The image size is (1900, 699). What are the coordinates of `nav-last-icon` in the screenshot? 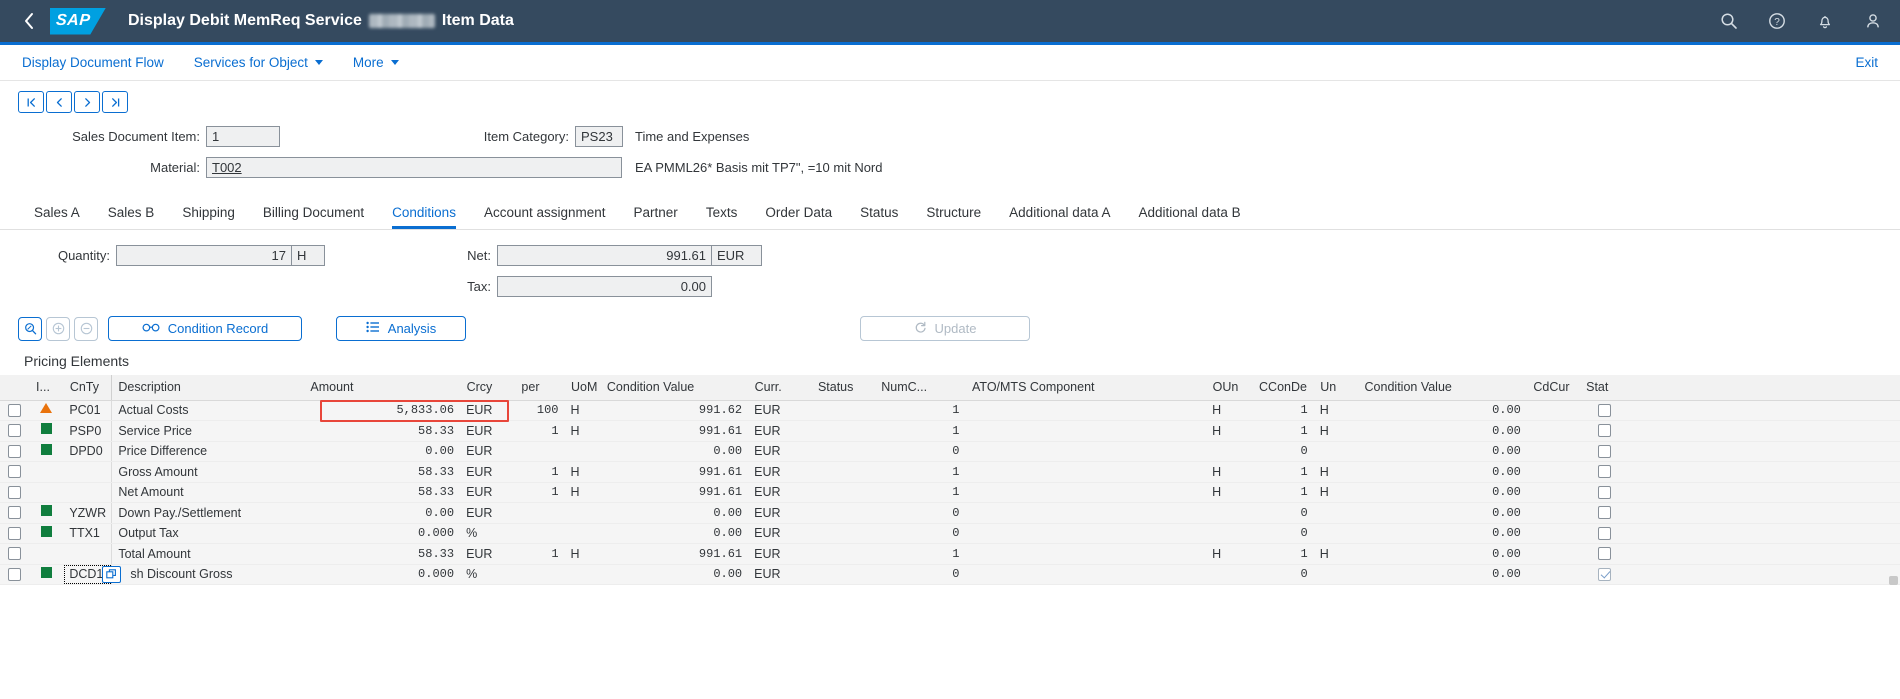 It's located at (115, 102).